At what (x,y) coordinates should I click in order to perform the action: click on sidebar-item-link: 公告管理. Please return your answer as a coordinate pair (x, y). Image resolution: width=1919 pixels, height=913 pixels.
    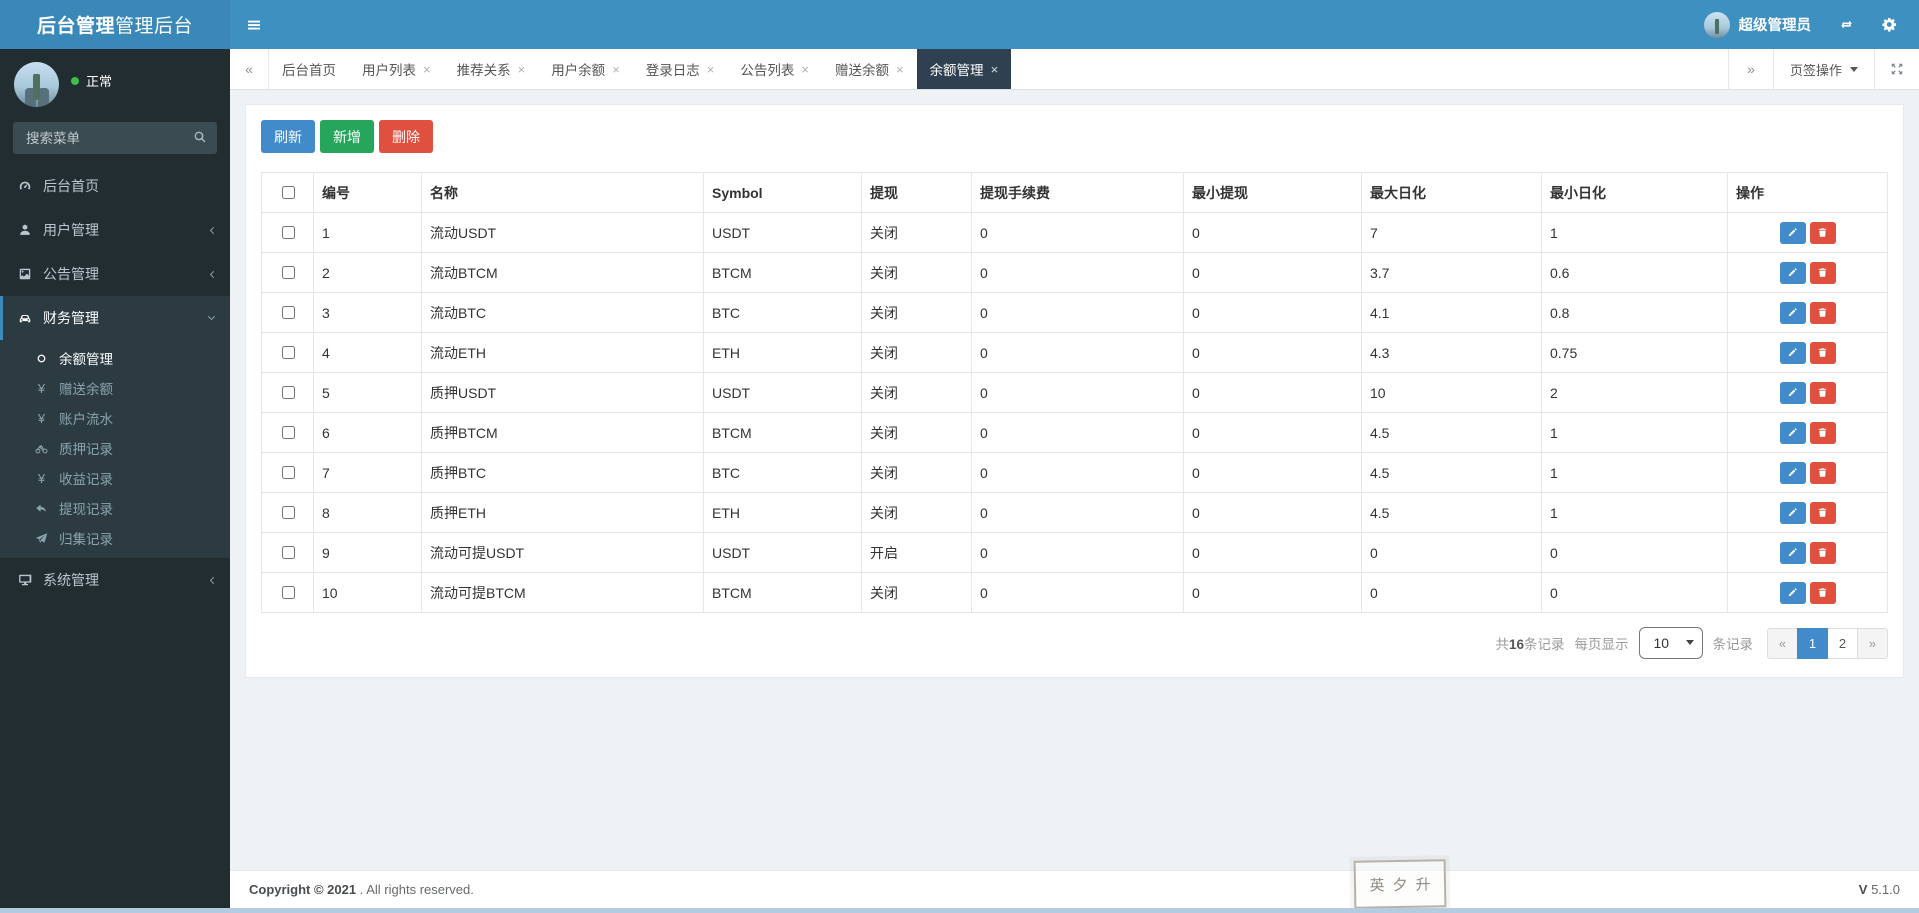
    Looking at the image, I should click on (115, 274).